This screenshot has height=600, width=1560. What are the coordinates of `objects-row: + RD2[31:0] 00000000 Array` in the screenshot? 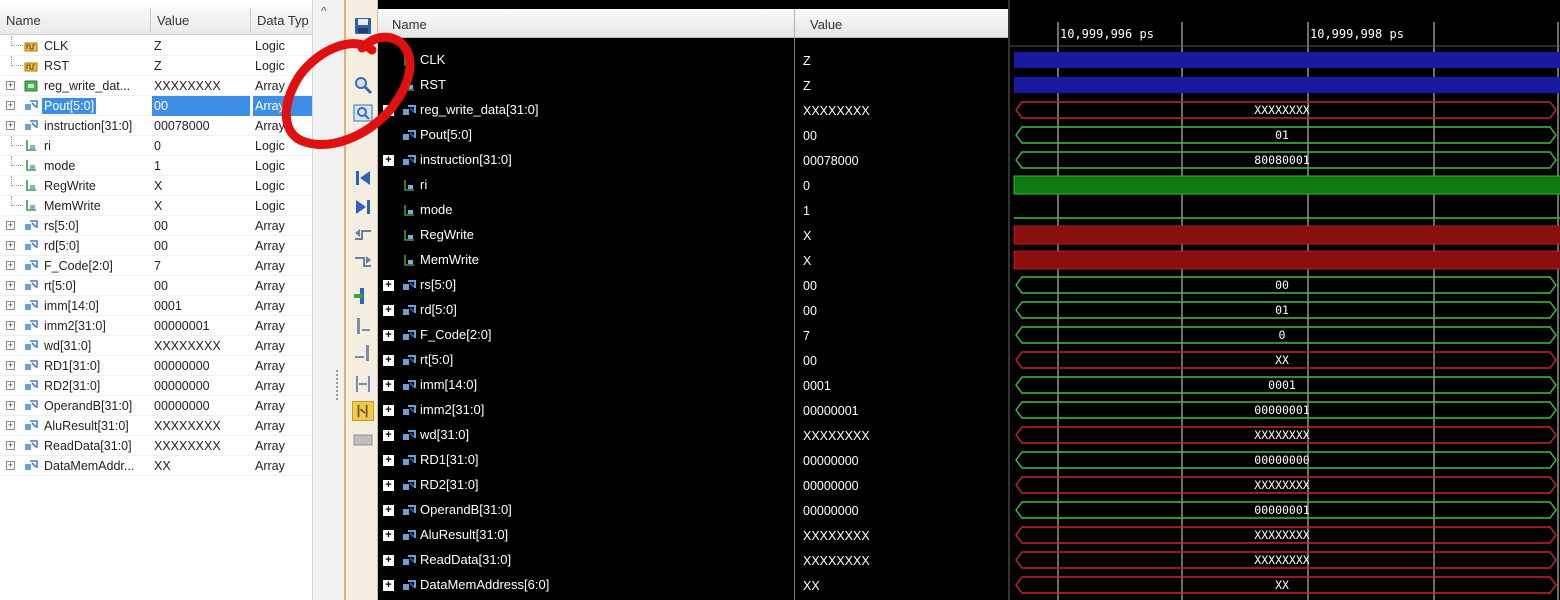 It's located at (156, 386).